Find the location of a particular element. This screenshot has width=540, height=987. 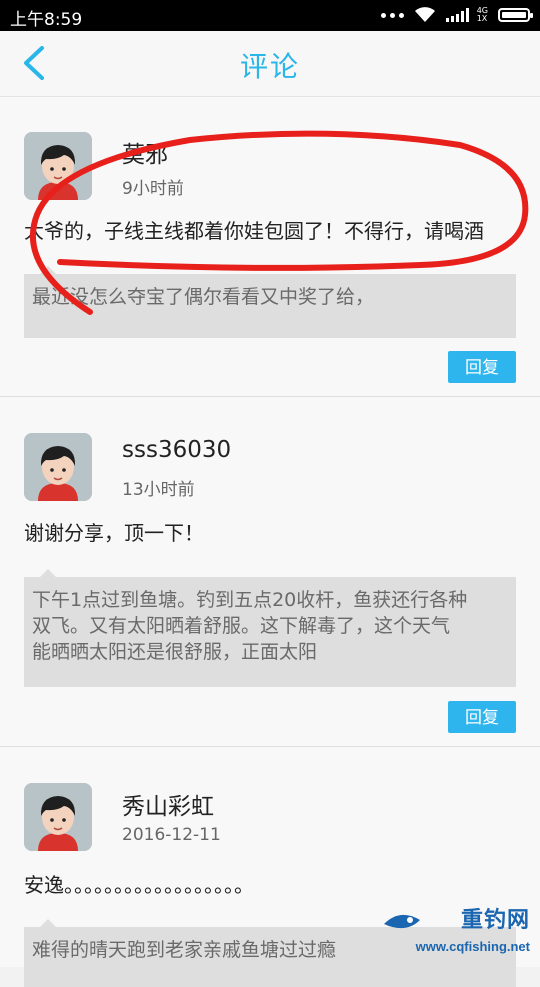

comment-time: 13小时前 is located at coordinates (158, 490).